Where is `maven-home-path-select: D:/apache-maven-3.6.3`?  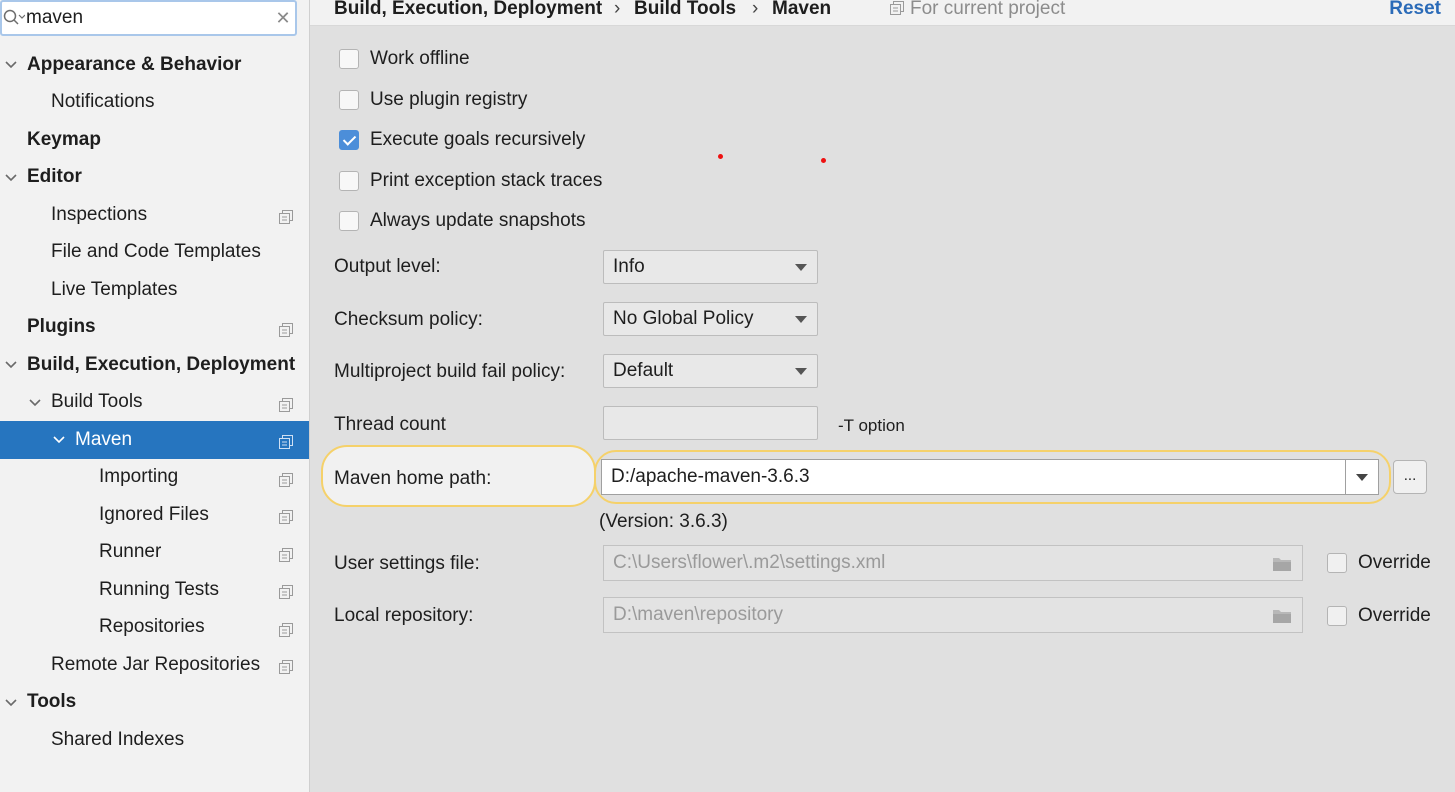 maven-home-path-select: D:/apache-maven-3.6.3 is located at coordinates (990, 477).